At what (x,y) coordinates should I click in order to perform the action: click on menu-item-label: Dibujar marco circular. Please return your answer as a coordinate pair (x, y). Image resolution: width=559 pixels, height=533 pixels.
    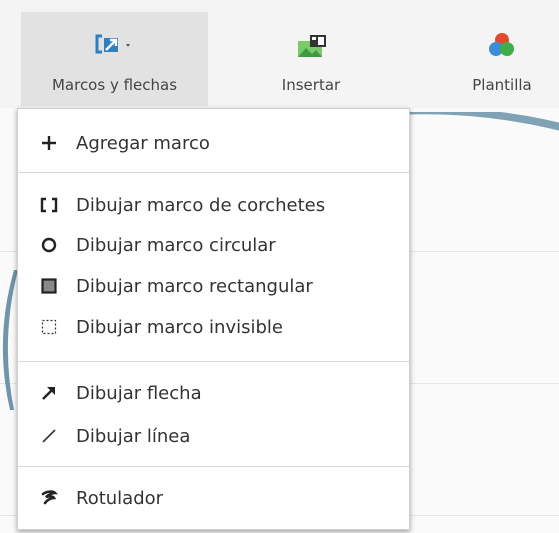
    Looking at the image, I should click on (176, 245).